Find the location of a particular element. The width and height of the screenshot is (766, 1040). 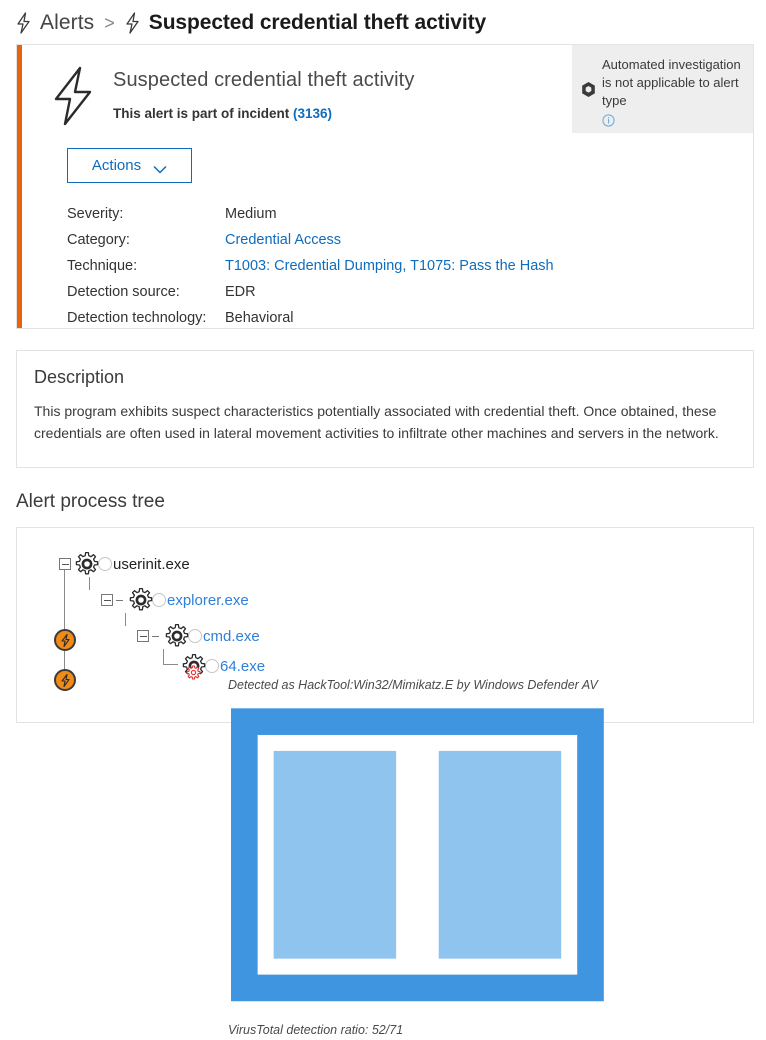

process-tree-timeline-rail is located at coordinates (64, 622).